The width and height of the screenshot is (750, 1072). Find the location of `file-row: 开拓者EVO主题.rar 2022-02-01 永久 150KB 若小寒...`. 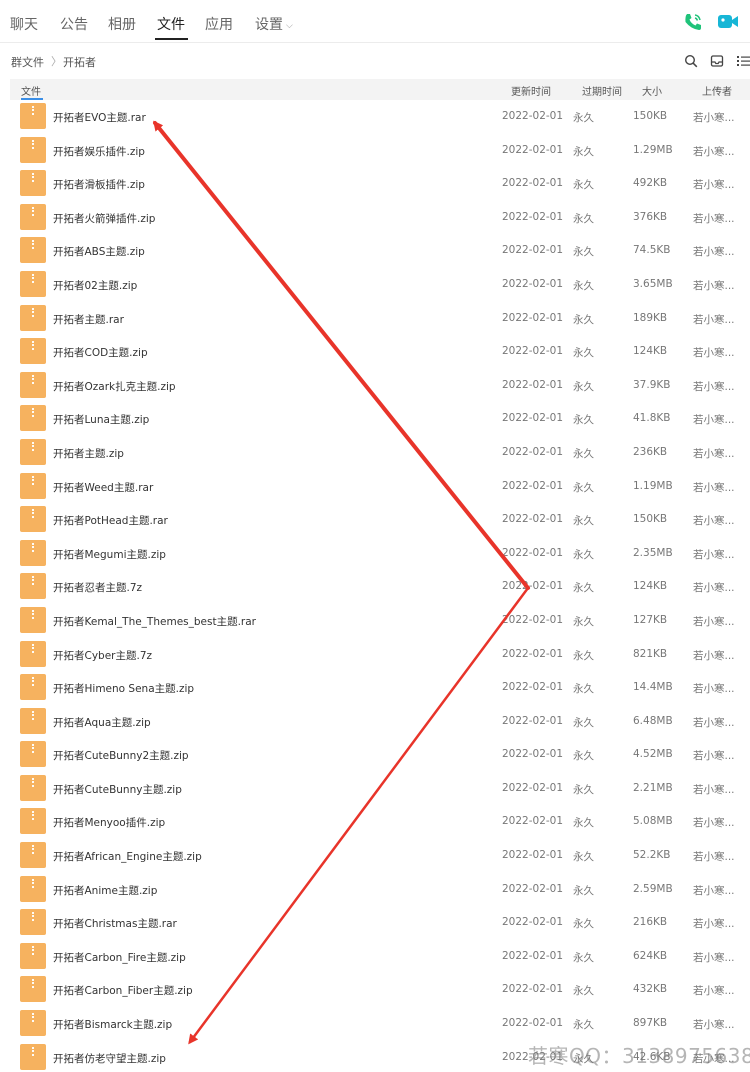

file-row: 开拓者EVO主题.rar 2022-02-01 永久 150KB 若小寒... is located at coordinates (375, 117).